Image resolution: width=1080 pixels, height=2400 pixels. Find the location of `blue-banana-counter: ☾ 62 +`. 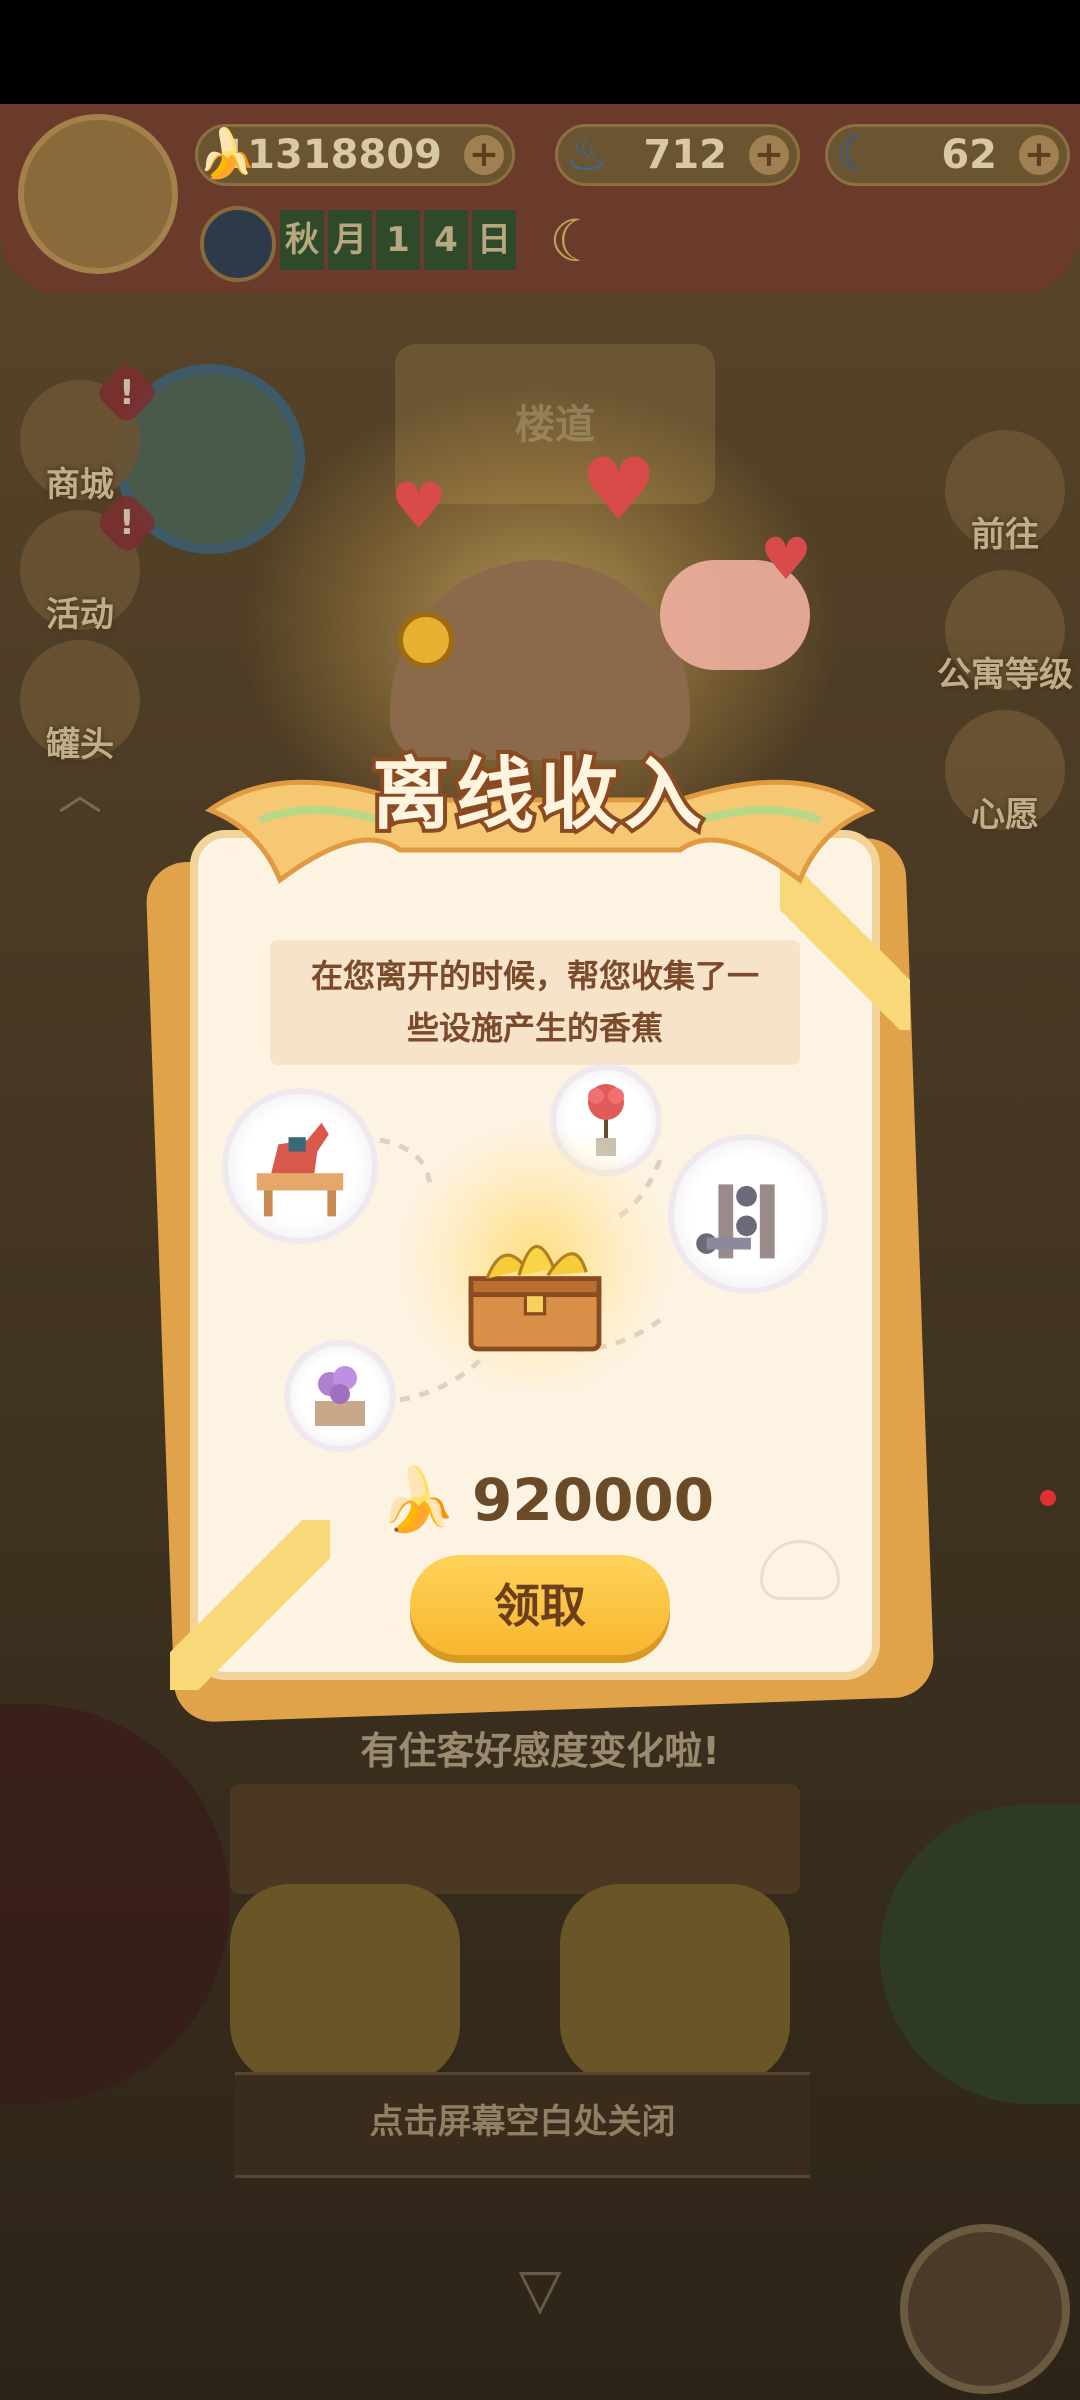

blue-banana-counter: ☾ 62 + is located at coordinates (947, 155).